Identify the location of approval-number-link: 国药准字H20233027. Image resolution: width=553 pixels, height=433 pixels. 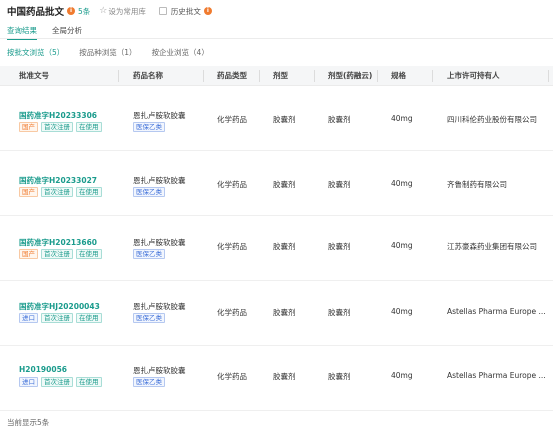
(58, 180).